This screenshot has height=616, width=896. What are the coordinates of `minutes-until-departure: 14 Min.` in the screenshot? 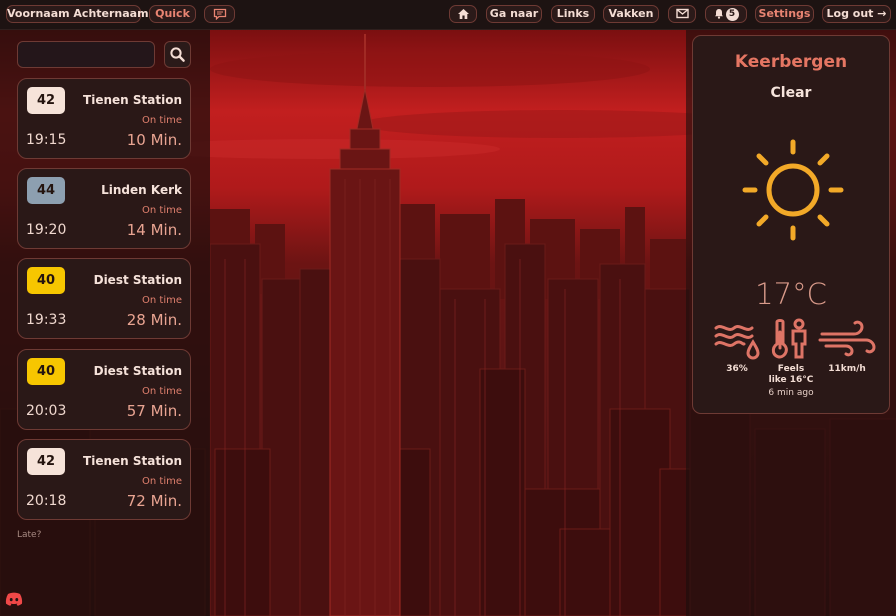 It's located at (154, 230).